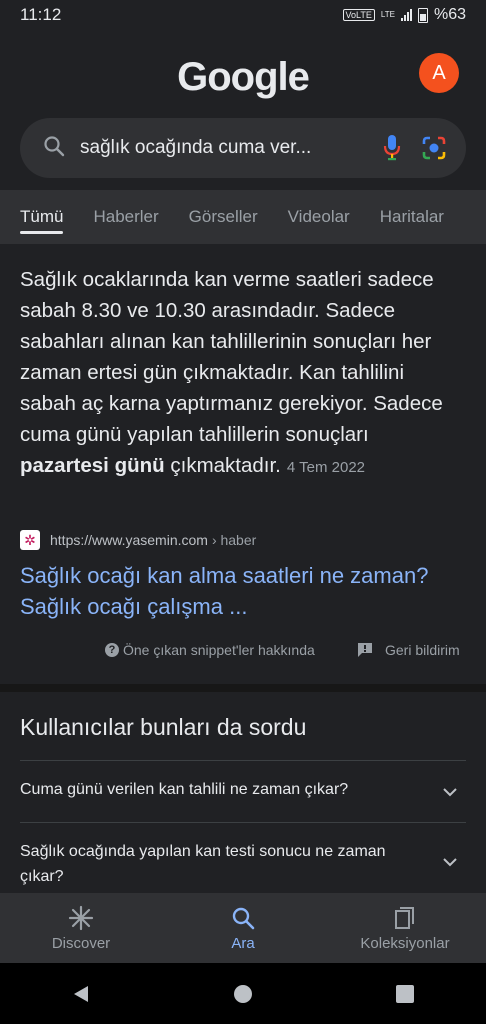  What do you see at coordinates (405, 943) in the screenshot?
I see `nav-collections-label: Koleksiyonlar` at bounding box center [405, 943].